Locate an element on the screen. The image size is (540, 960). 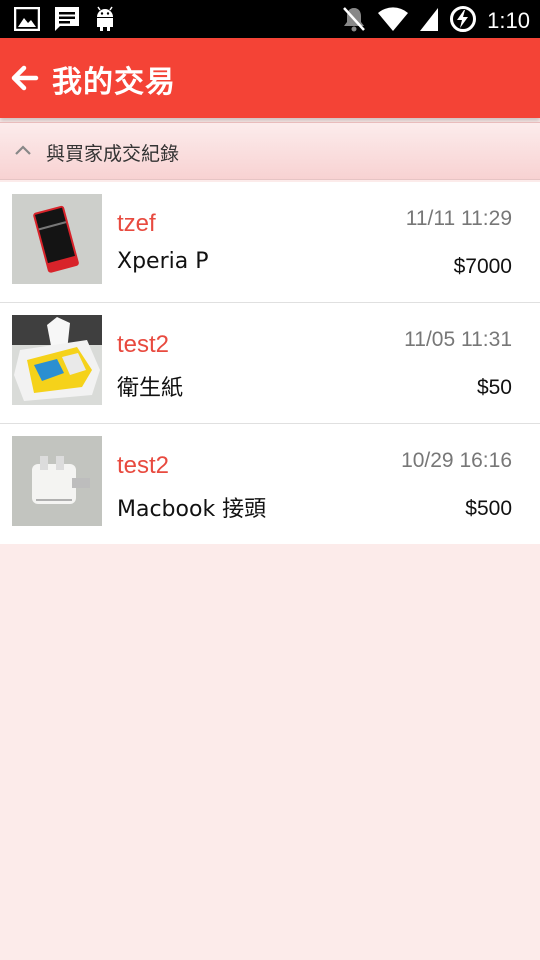
product-name: 衛生紙 is located at coordinates (150, 388).